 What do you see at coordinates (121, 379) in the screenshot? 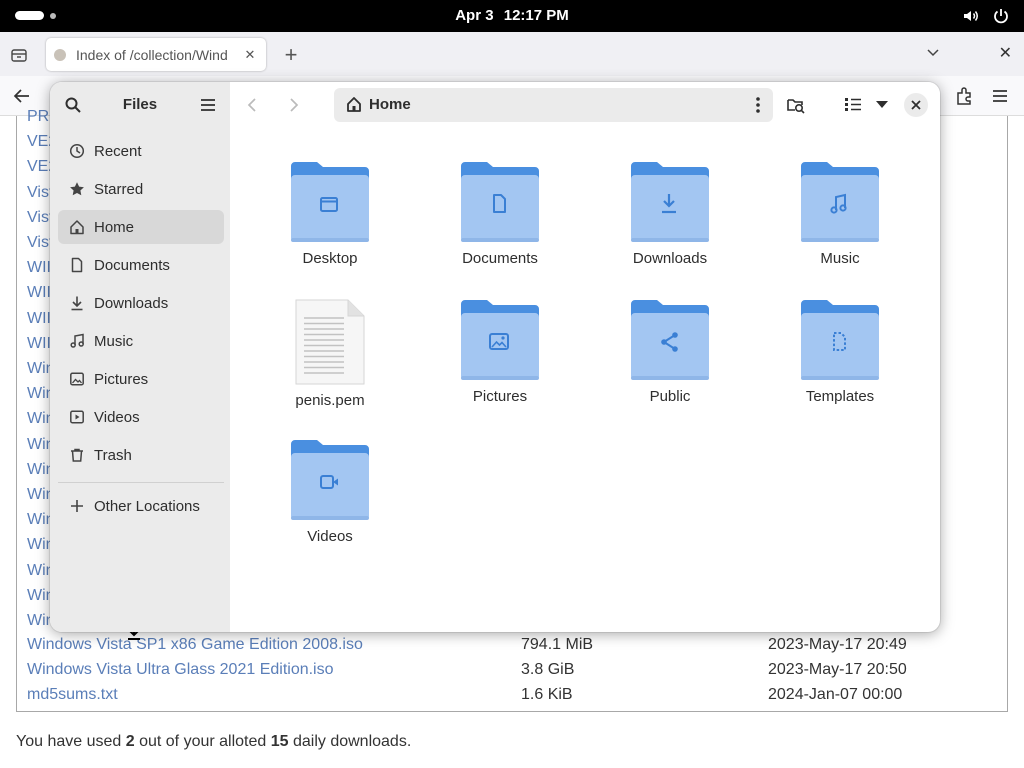
I see `sidebar-item-label: Pictures` at bounding box center [121, 379].